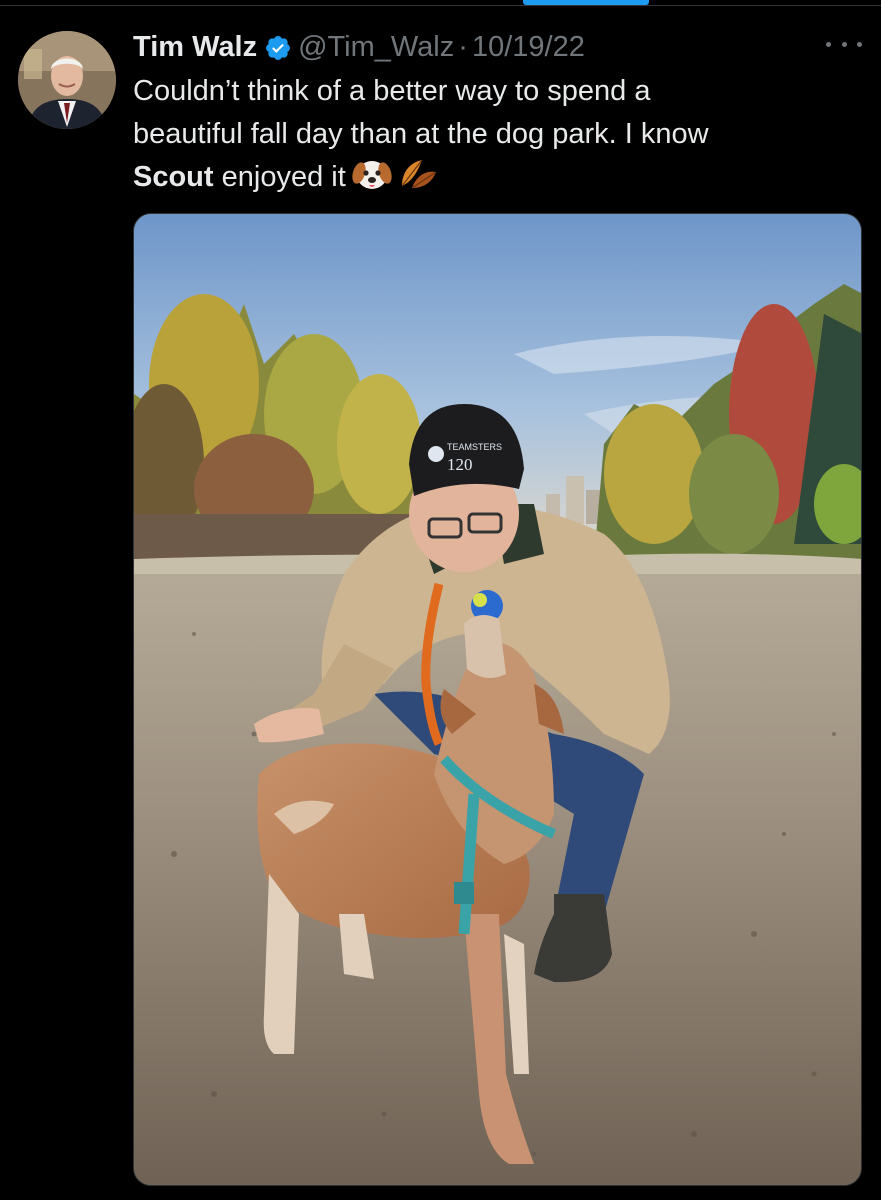  What do you see at coordinates (493, 177) in the screenshot?
I see `tweet-text-line: Scout enjoyed it` at bounding box center [493, 177].